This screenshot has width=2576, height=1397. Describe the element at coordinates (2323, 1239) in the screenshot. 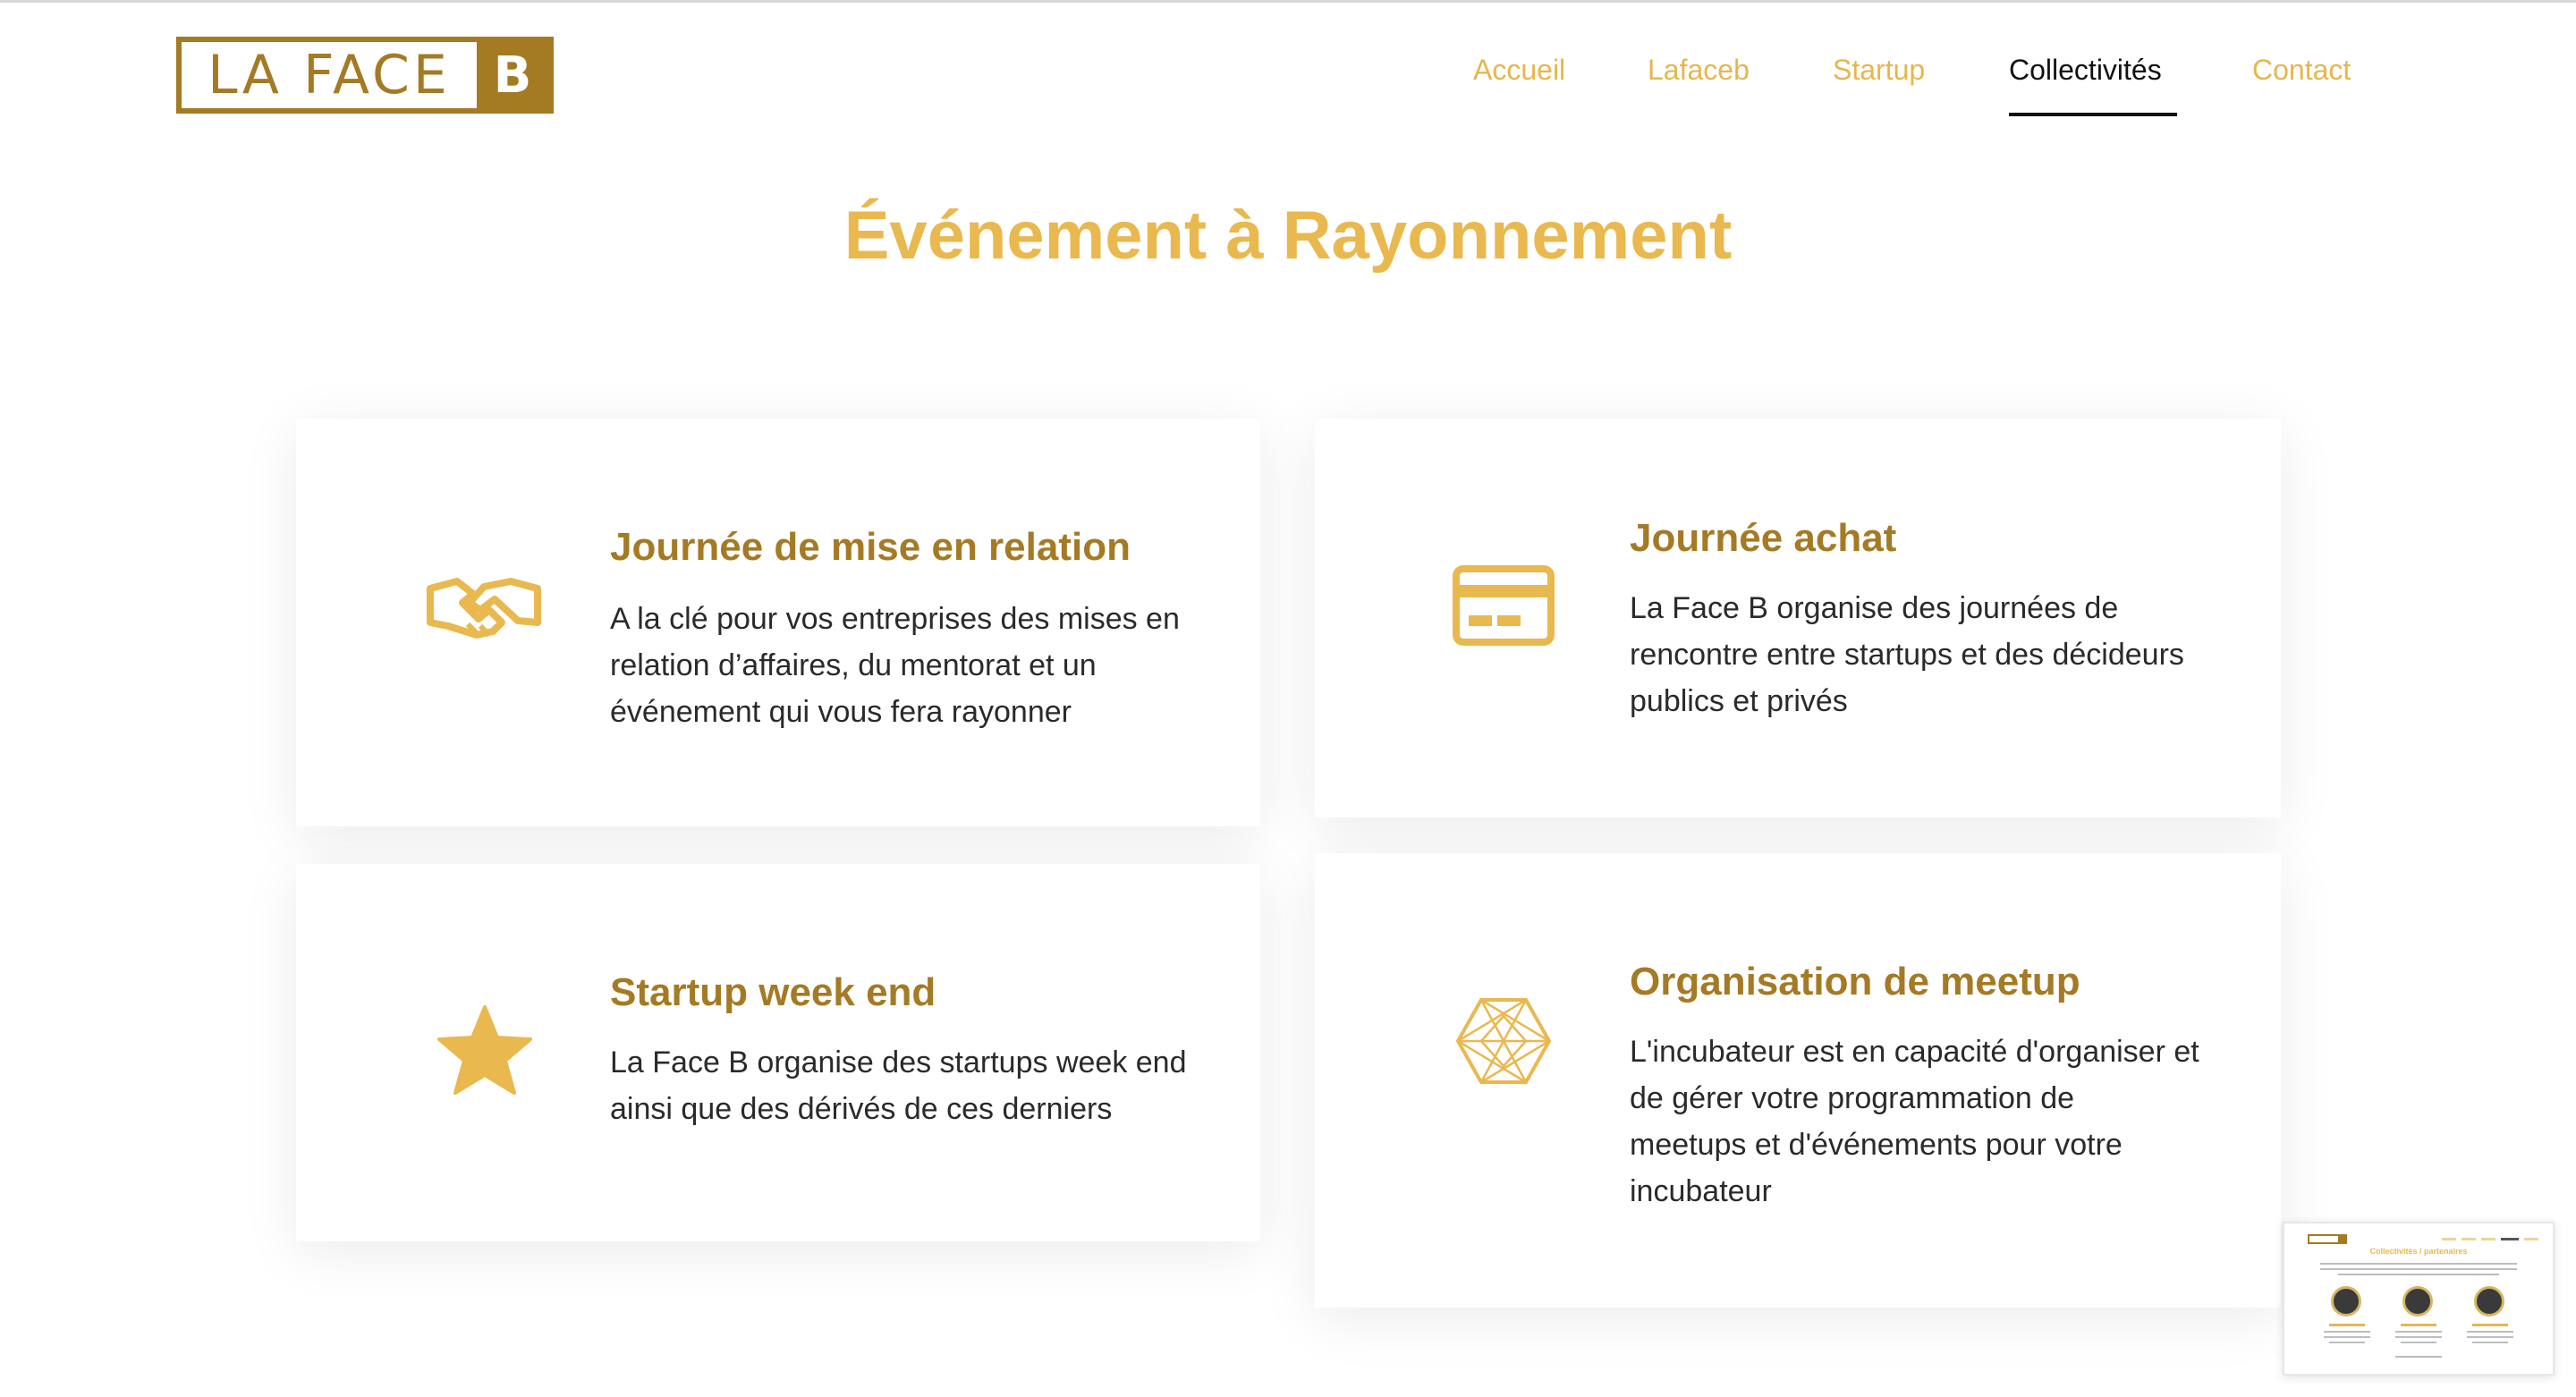

I see `thumbnail-logo-inner` at that location.